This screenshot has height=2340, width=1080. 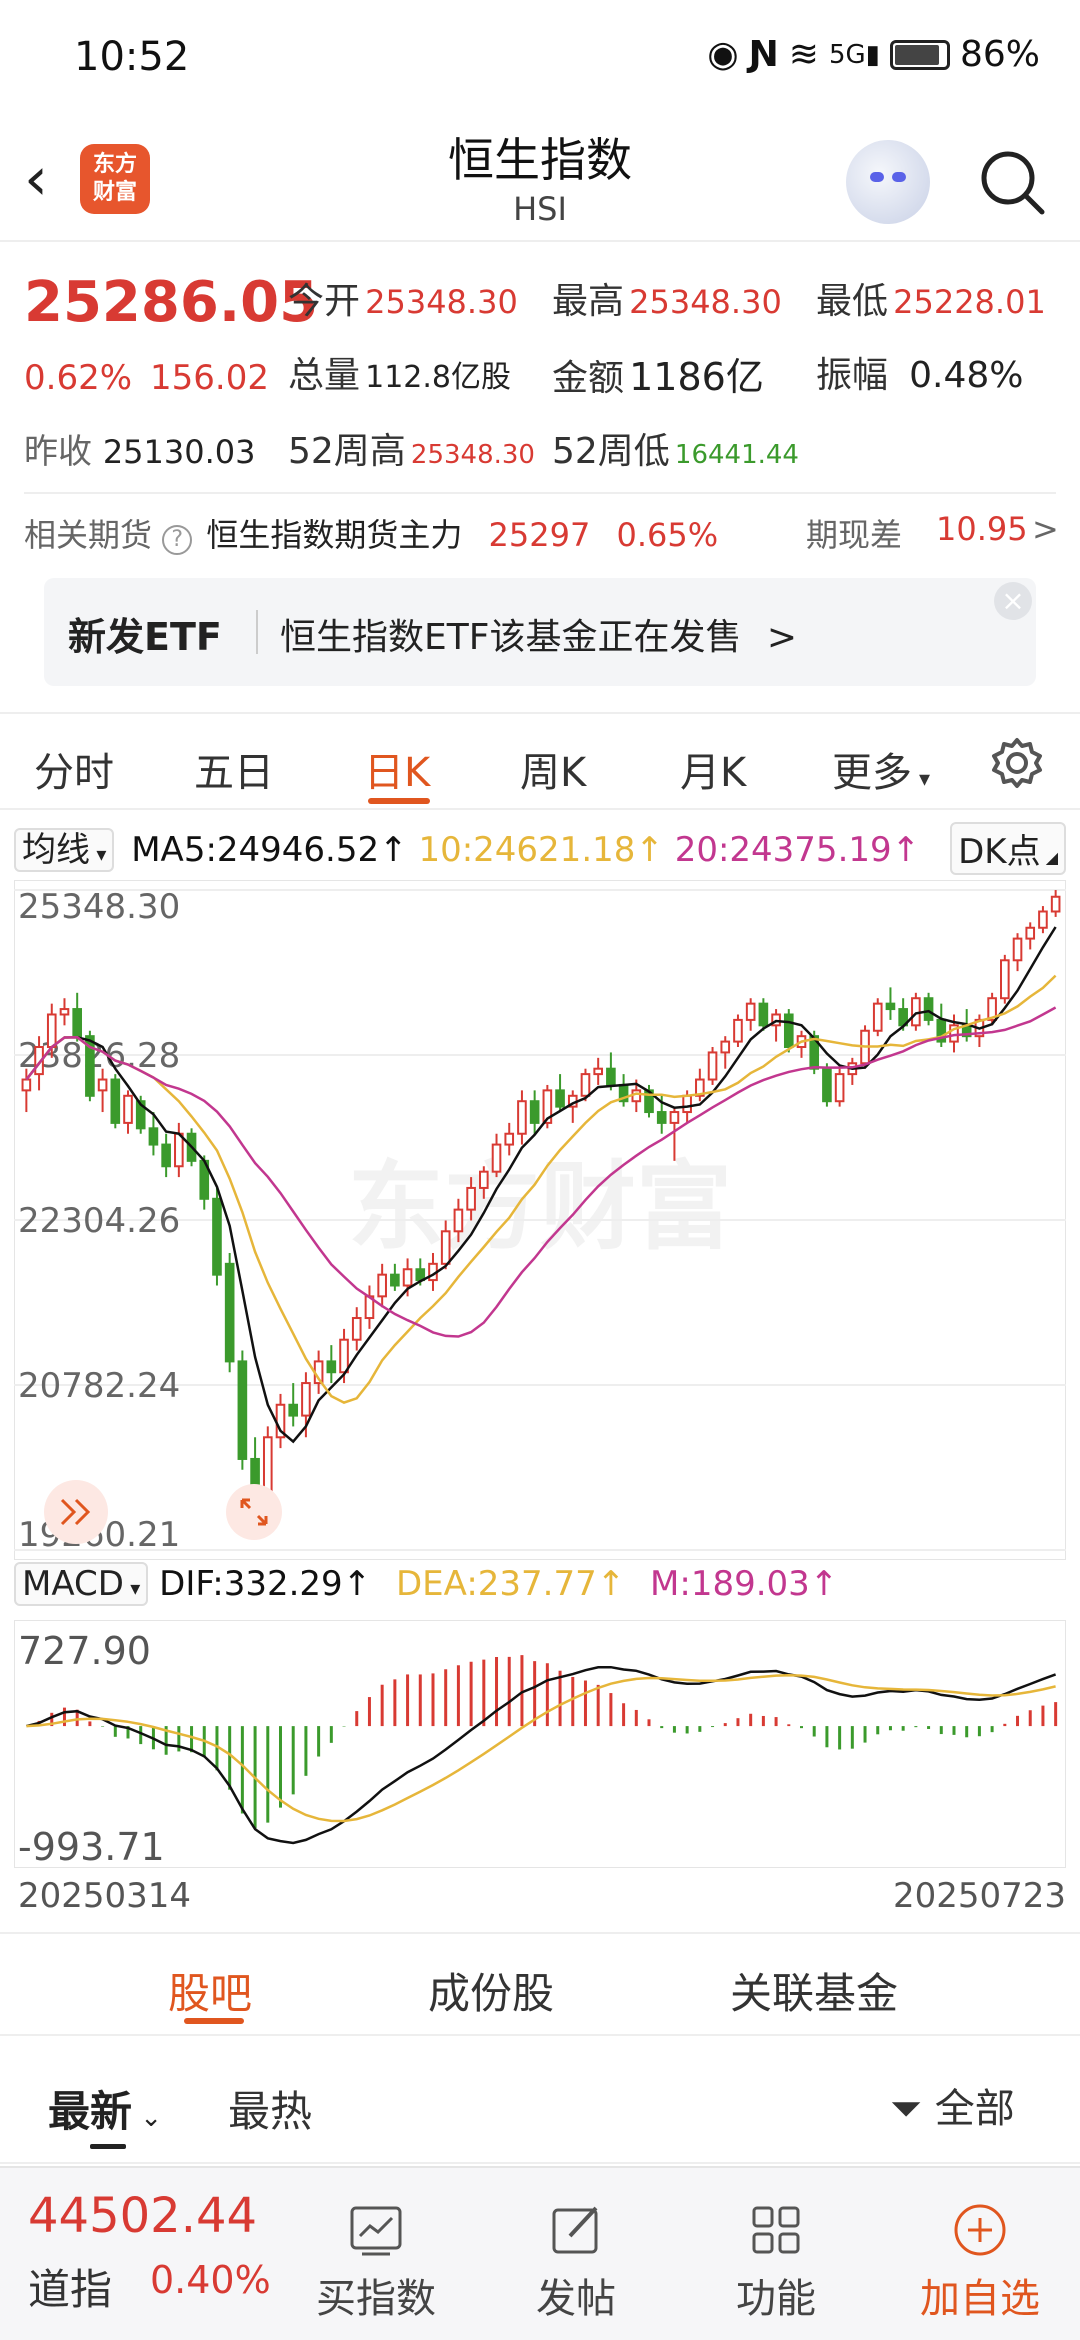 I want to click on help-icon: ?, so click(x=177, y=540).